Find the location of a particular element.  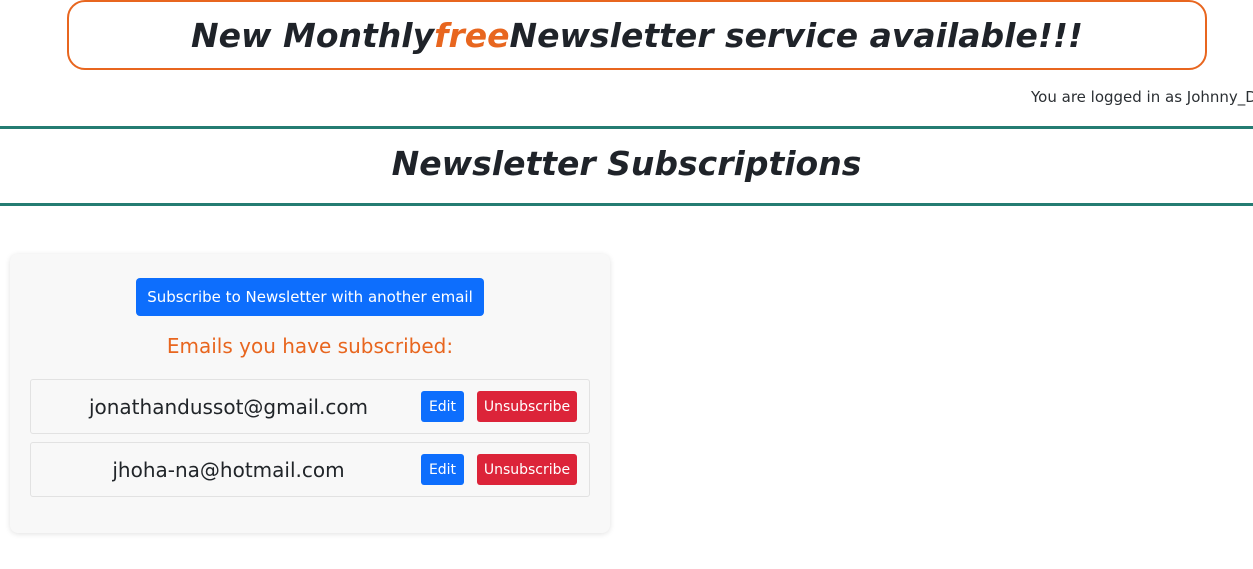

title-divider-bottom is located at coordinates (626, 204).